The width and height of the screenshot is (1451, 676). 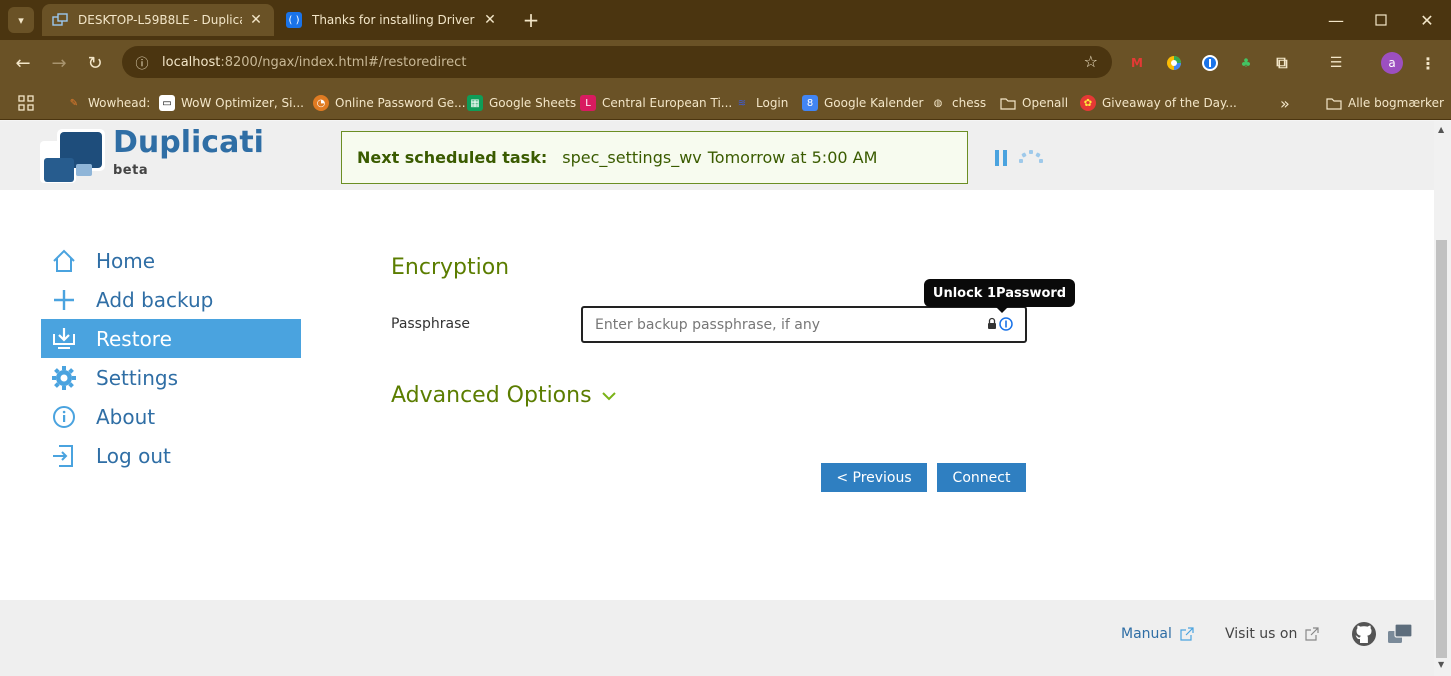 What do you see at coordinates (533, 103) in the screenshot?
I see `bookmark-label: Google Sheets` at bounding box center [533, 103].